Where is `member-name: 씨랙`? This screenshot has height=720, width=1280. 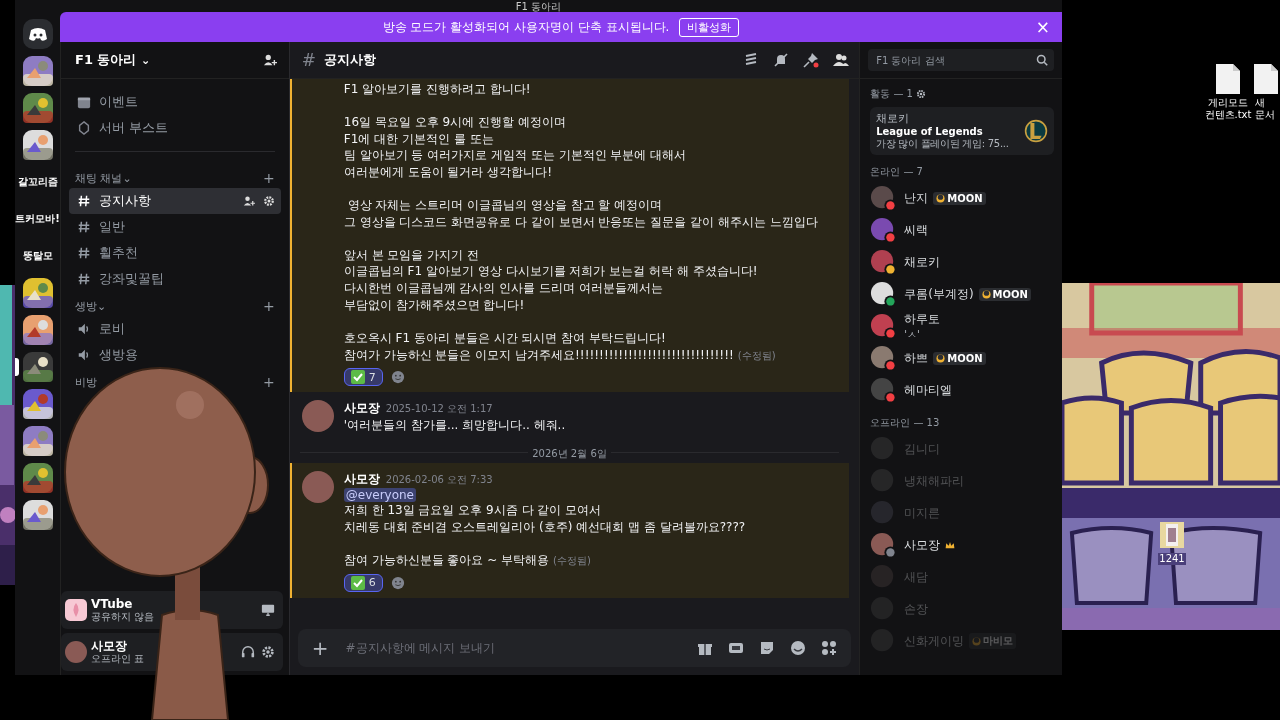 member-name: 씨랙 is located at coordinates (916, 230).